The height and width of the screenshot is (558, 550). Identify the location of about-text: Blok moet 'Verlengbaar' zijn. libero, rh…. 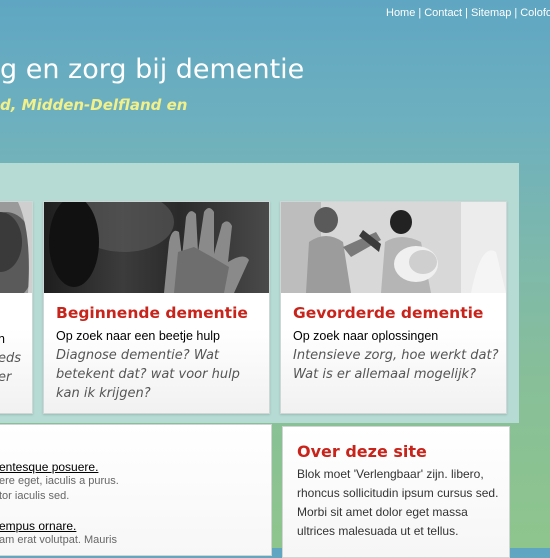
(398, 502).